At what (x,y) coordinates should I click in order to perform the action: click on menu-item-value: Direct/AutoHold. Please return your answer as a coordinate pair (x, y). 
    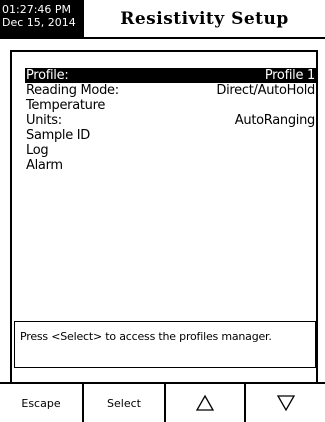
    Looking at the image, I should click on (265, 90).